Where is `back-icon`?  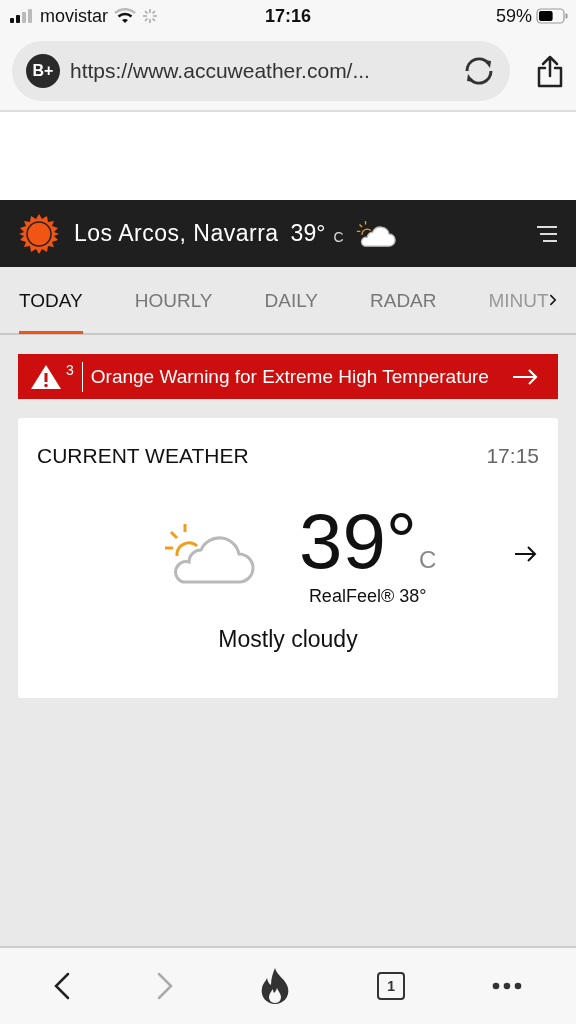
back-icon is located at coordinates (61, 986).